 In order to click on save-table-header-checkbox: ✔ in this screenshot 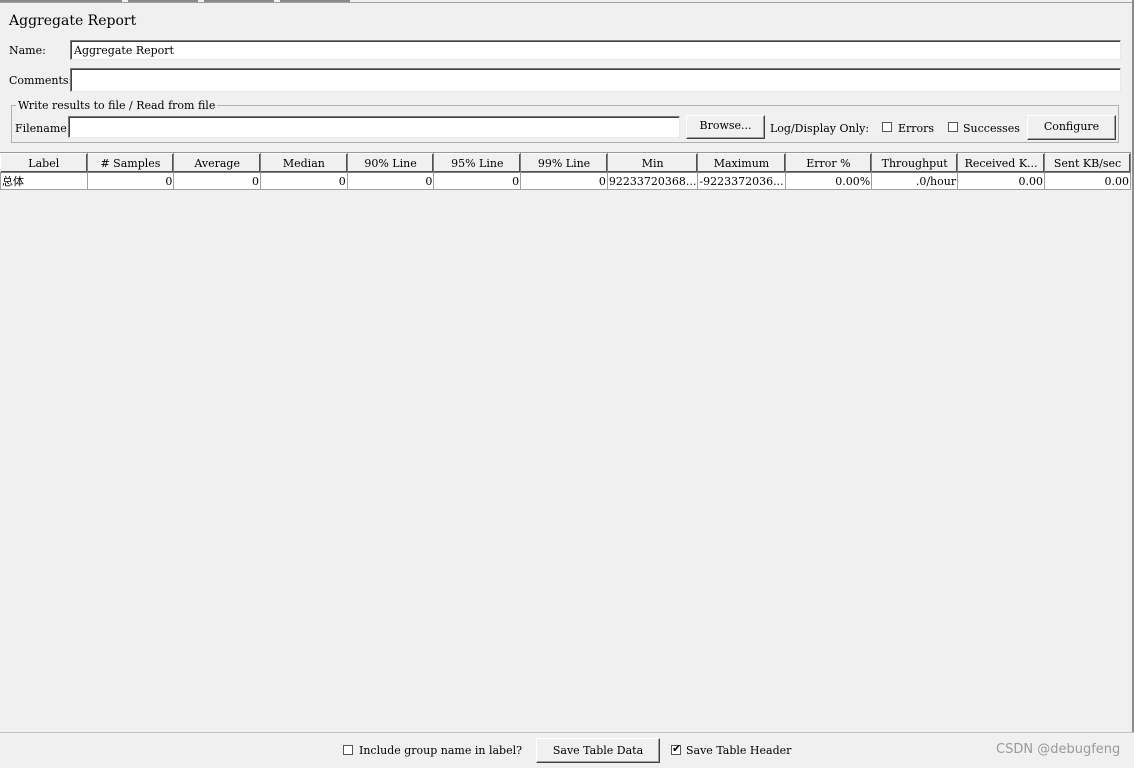, I will do `click(676, 748)`.